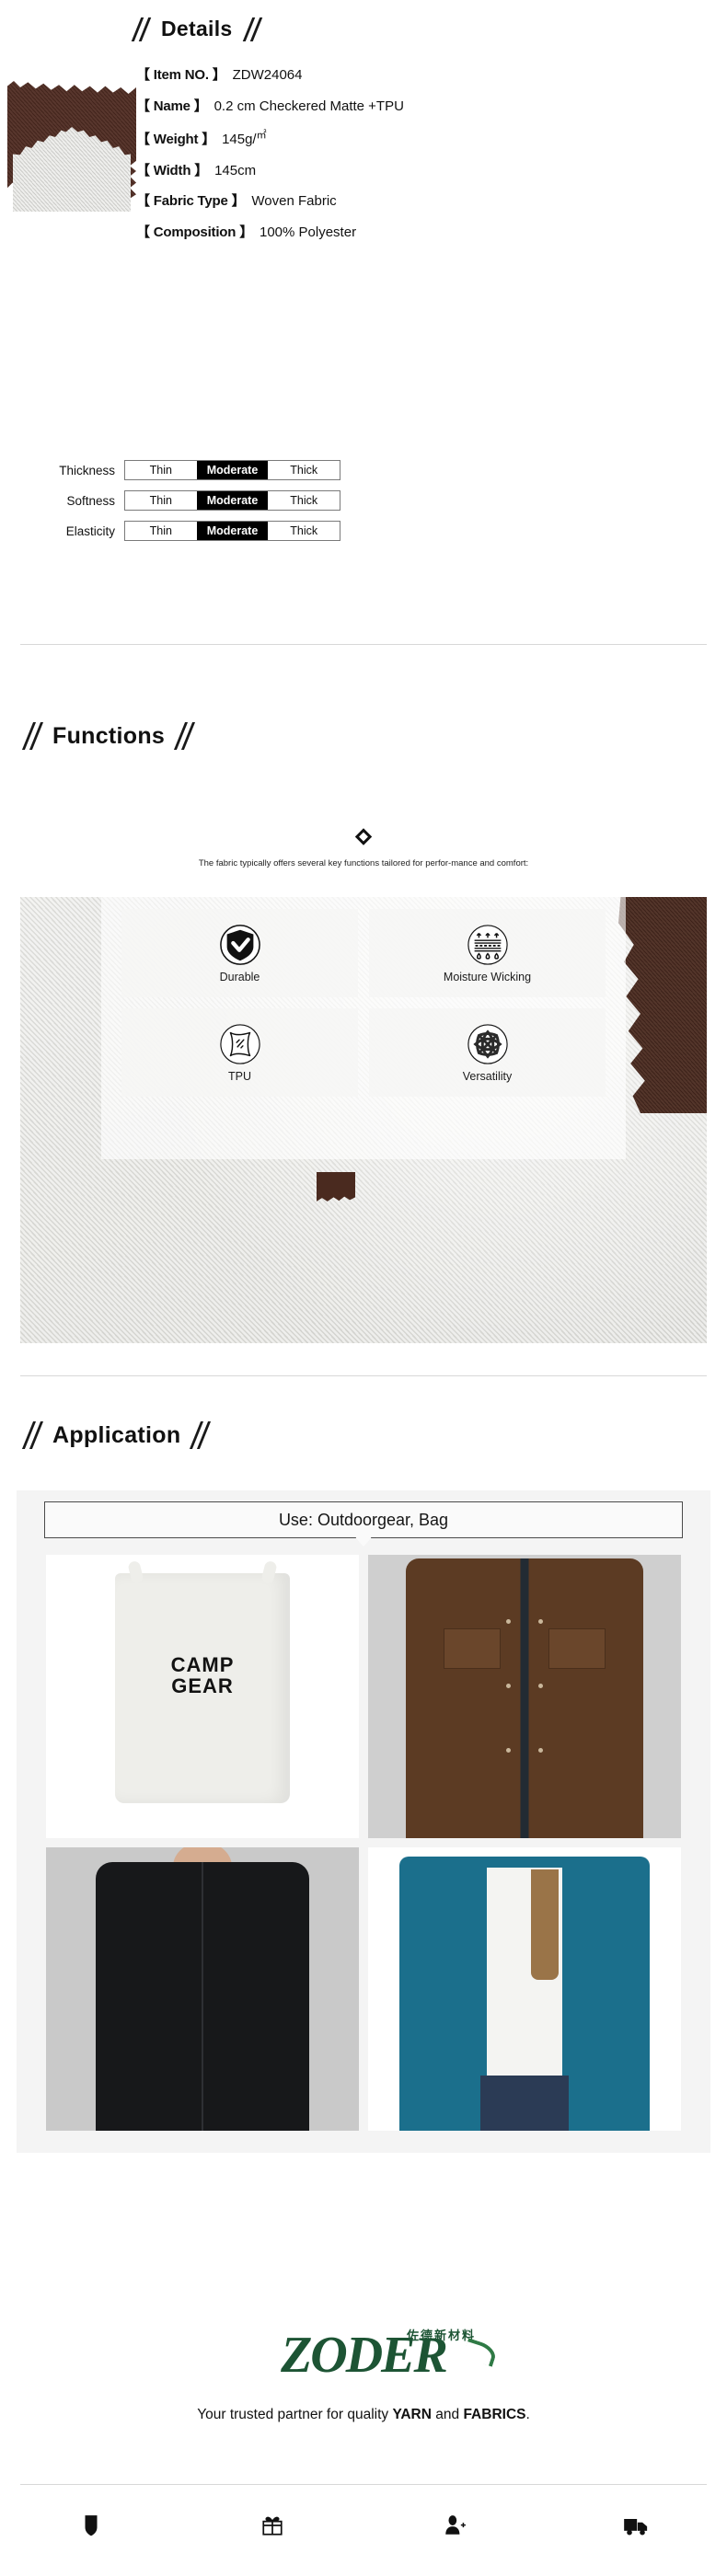 The height and width of the screenshot is (2576, 727). I want to click on application-title: Application, so click(116, 1434).